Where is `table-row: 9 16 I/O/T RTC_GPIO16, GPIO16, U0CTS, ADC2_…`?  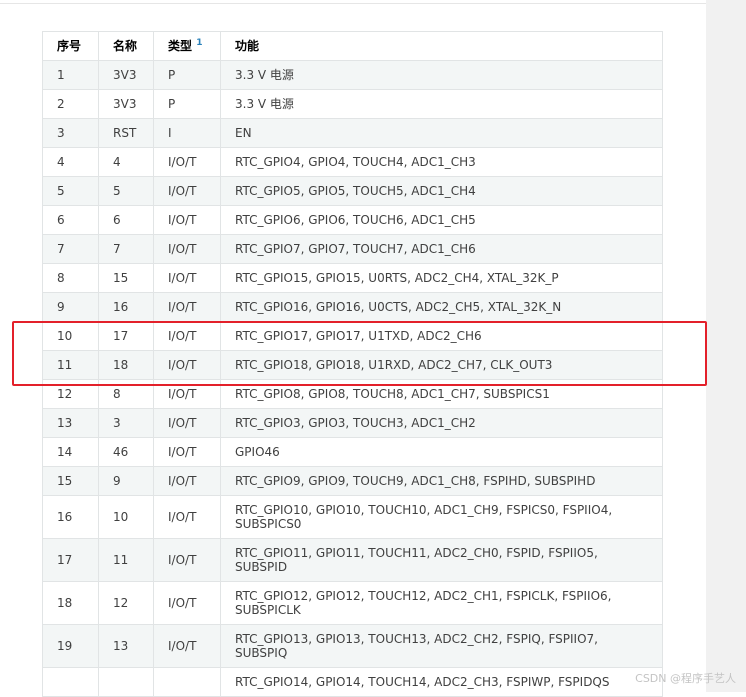
table-row: 9 16 I/O/T RTC_GPIO16, GPIO16, U0CTS, ADC2_… is located at coordinates (352, 307).